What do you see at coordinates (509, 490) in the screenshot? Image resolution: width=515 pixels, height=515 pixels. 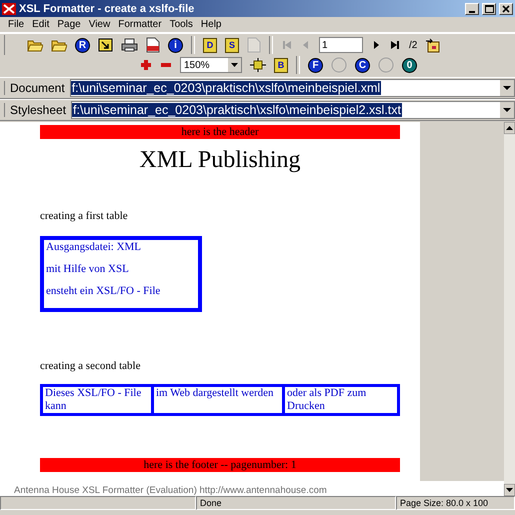 I see `scroll-down-icon` at bounding box center [509, 490].